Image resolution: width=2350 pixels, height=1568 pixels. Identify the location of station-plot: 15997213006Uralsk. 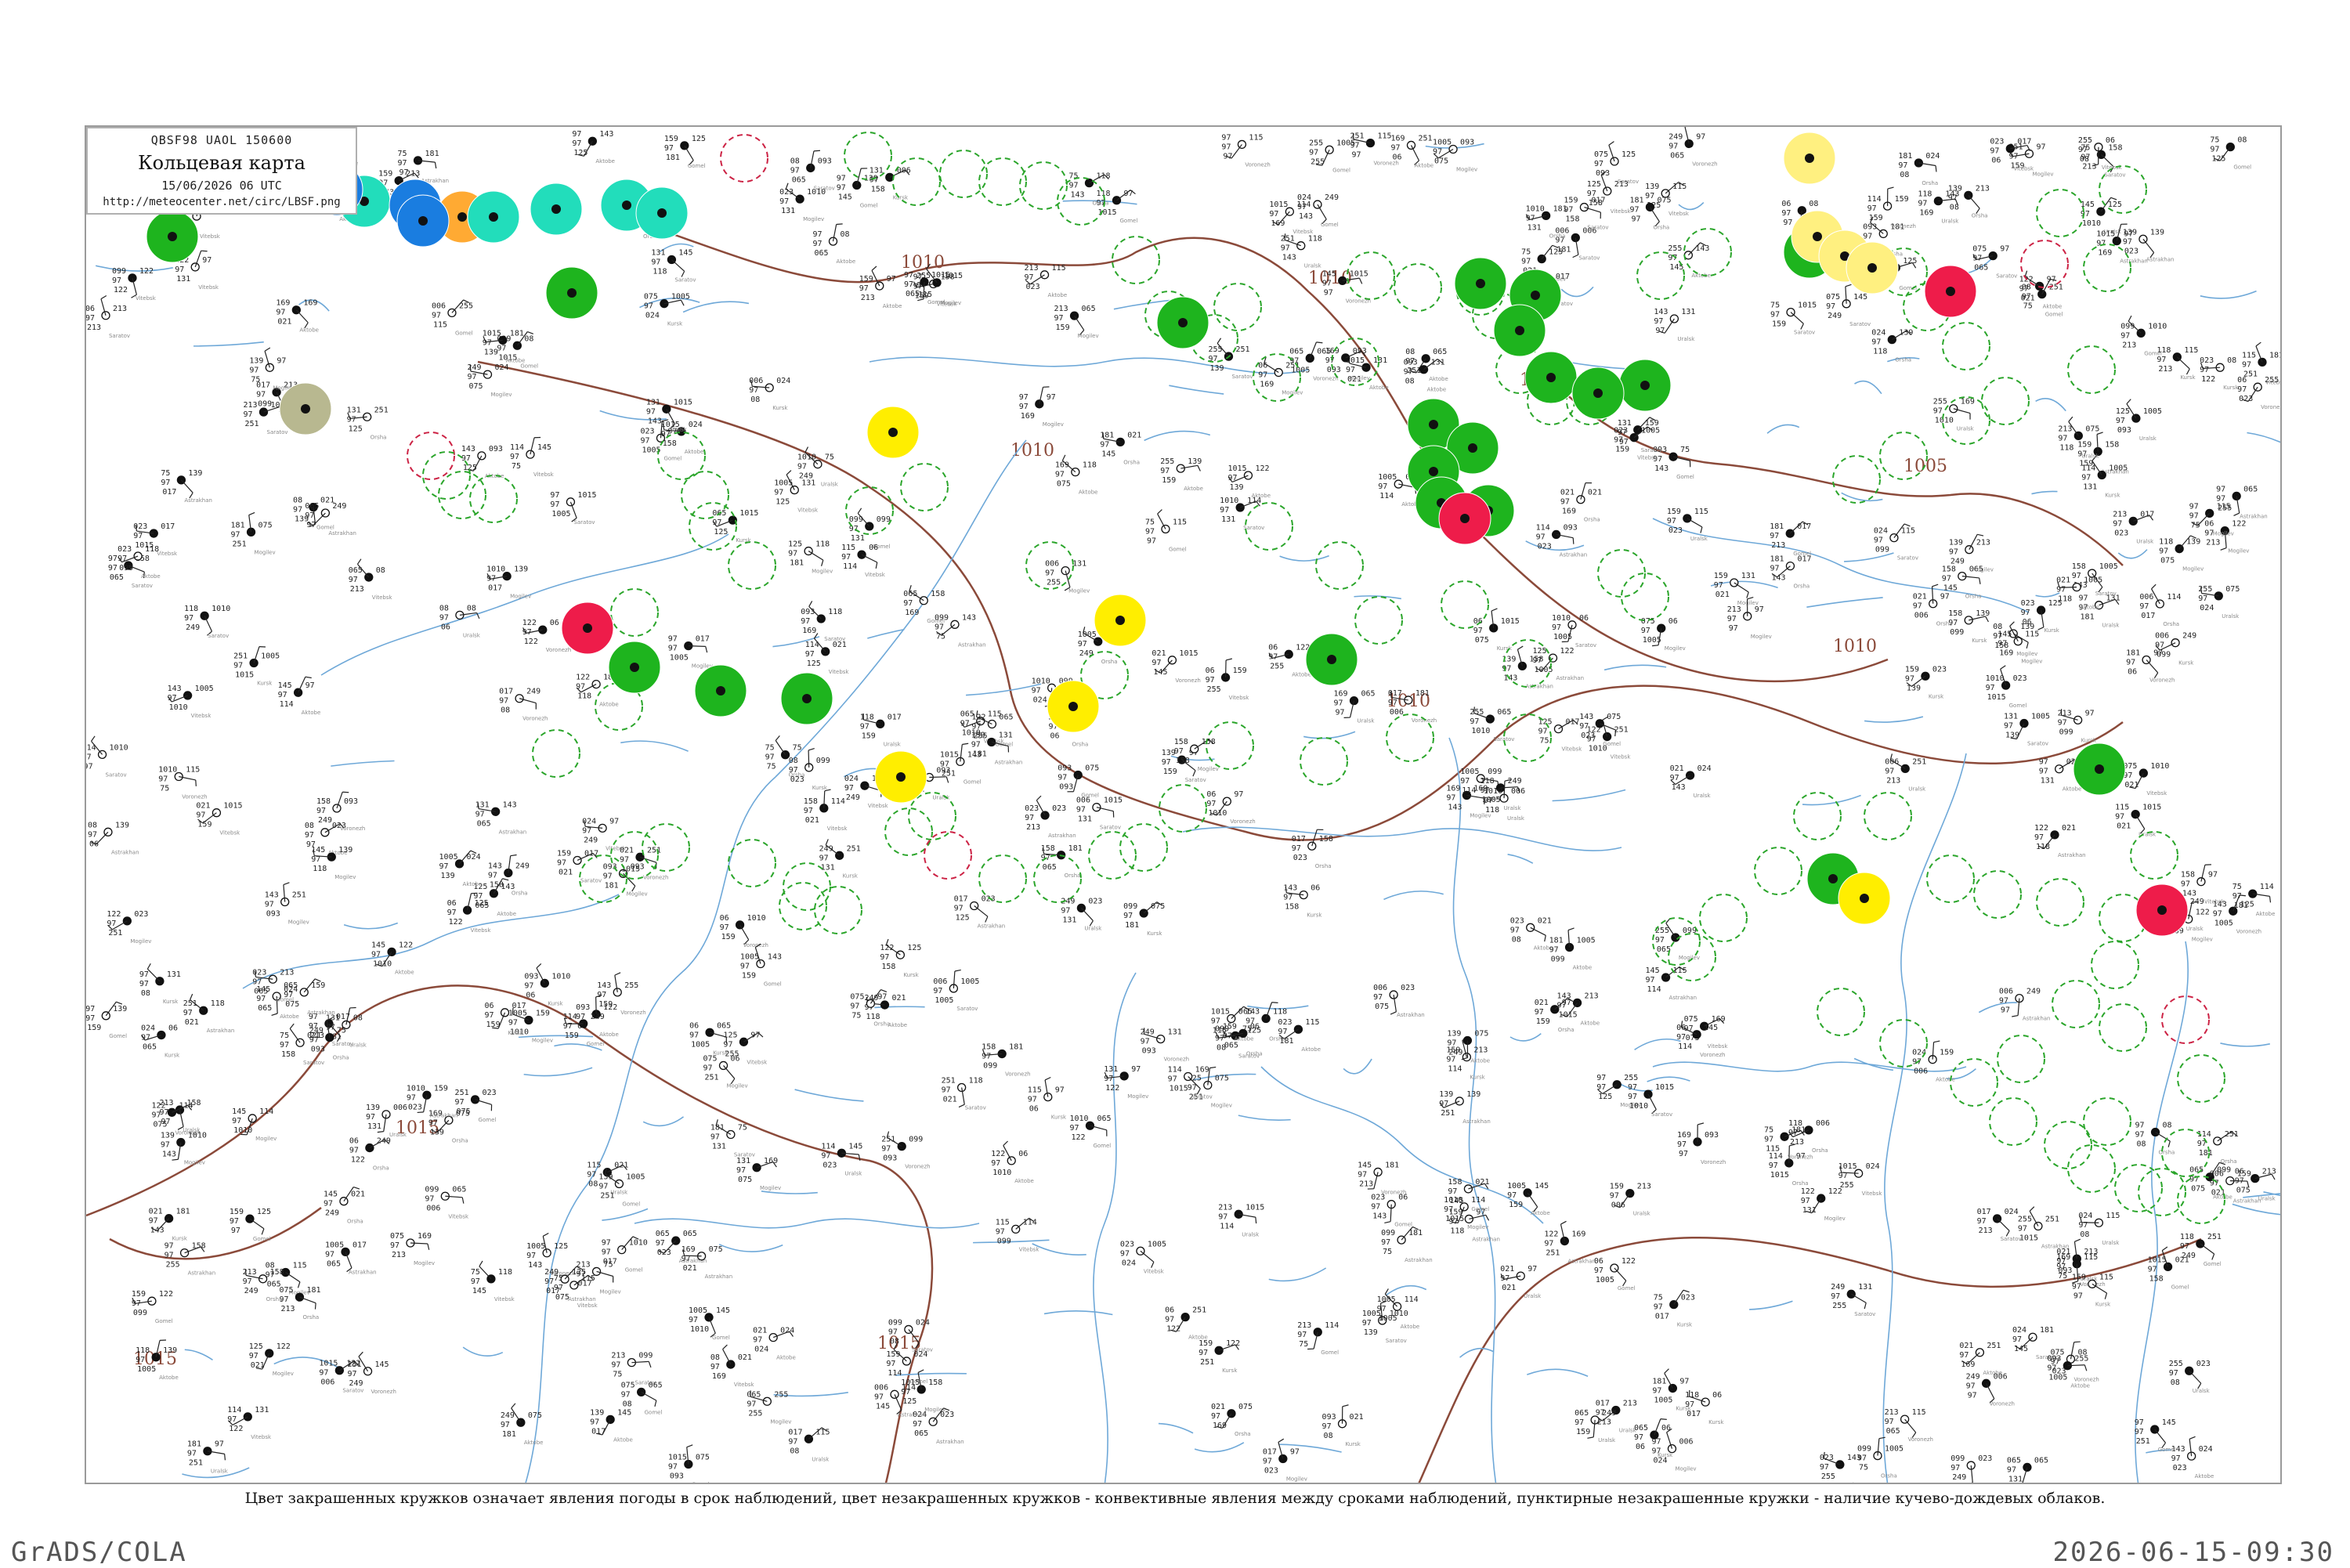
(1630, 1200).